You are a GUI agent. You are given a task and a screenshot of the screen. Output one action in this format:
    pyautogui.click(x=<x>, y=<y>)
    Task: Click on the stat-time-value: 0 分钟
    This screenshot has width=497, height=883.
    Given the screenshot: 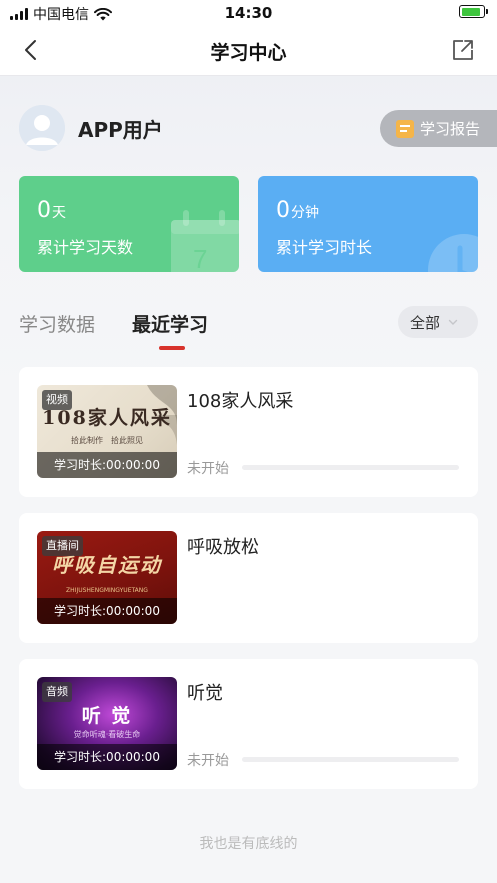 What is the action you would take?
    pyautogui.click(x=297, y=210)
    